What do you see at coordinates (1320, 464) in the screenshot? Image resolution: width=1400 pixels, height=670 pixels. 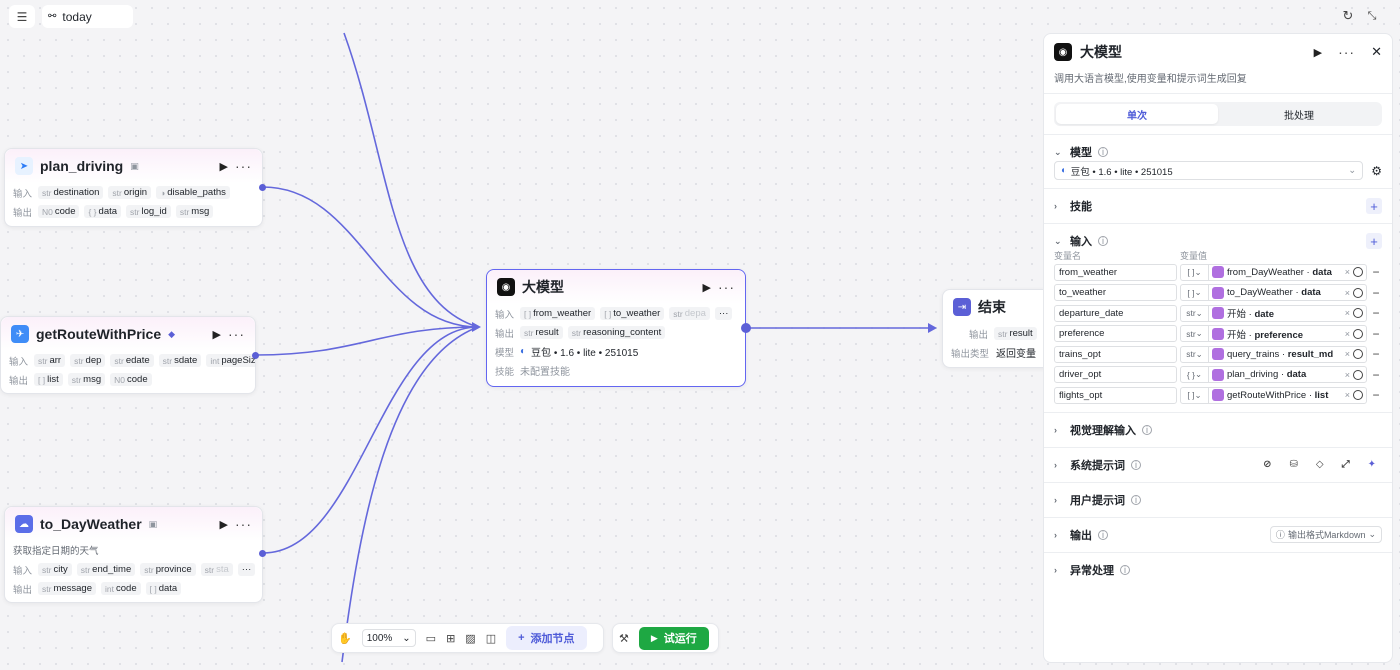 I see `bulb-icon: ◇` at bounding box center [1320, 464].